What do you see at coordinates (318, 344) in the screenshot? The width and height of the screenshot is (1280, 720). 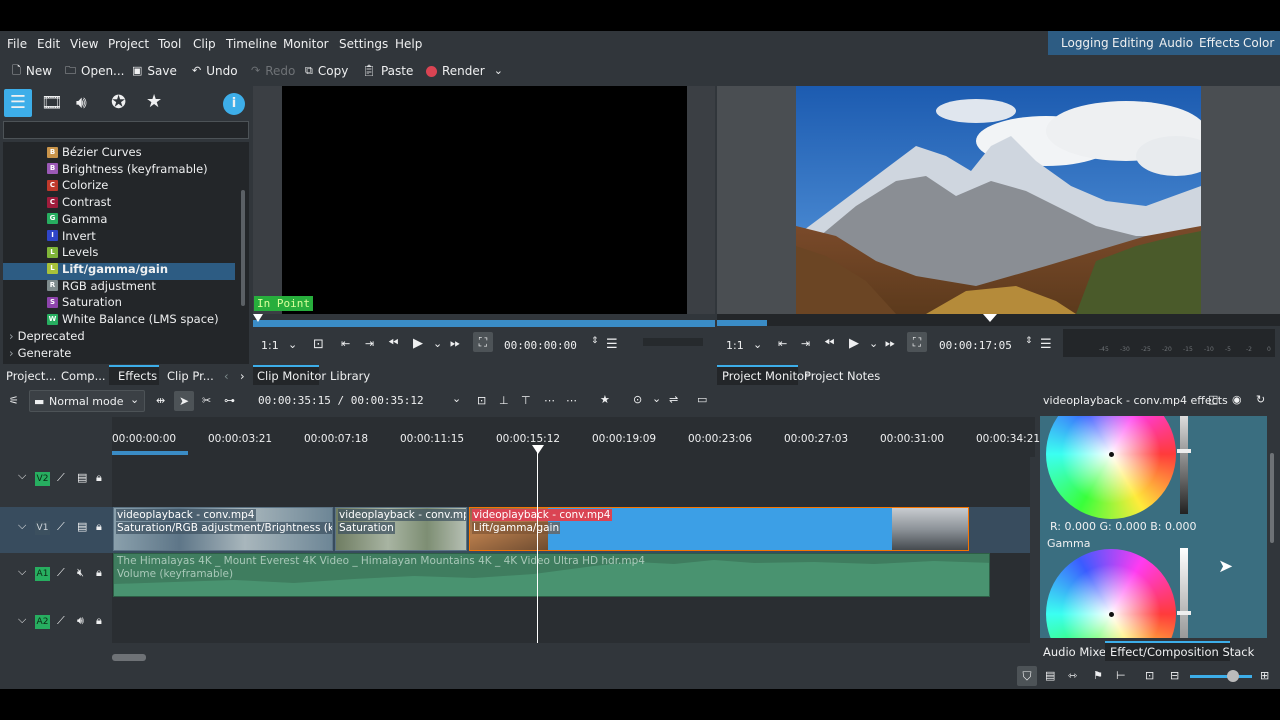 I see `fullscreen-icon: ⊡` at bounding box center [318, 344].